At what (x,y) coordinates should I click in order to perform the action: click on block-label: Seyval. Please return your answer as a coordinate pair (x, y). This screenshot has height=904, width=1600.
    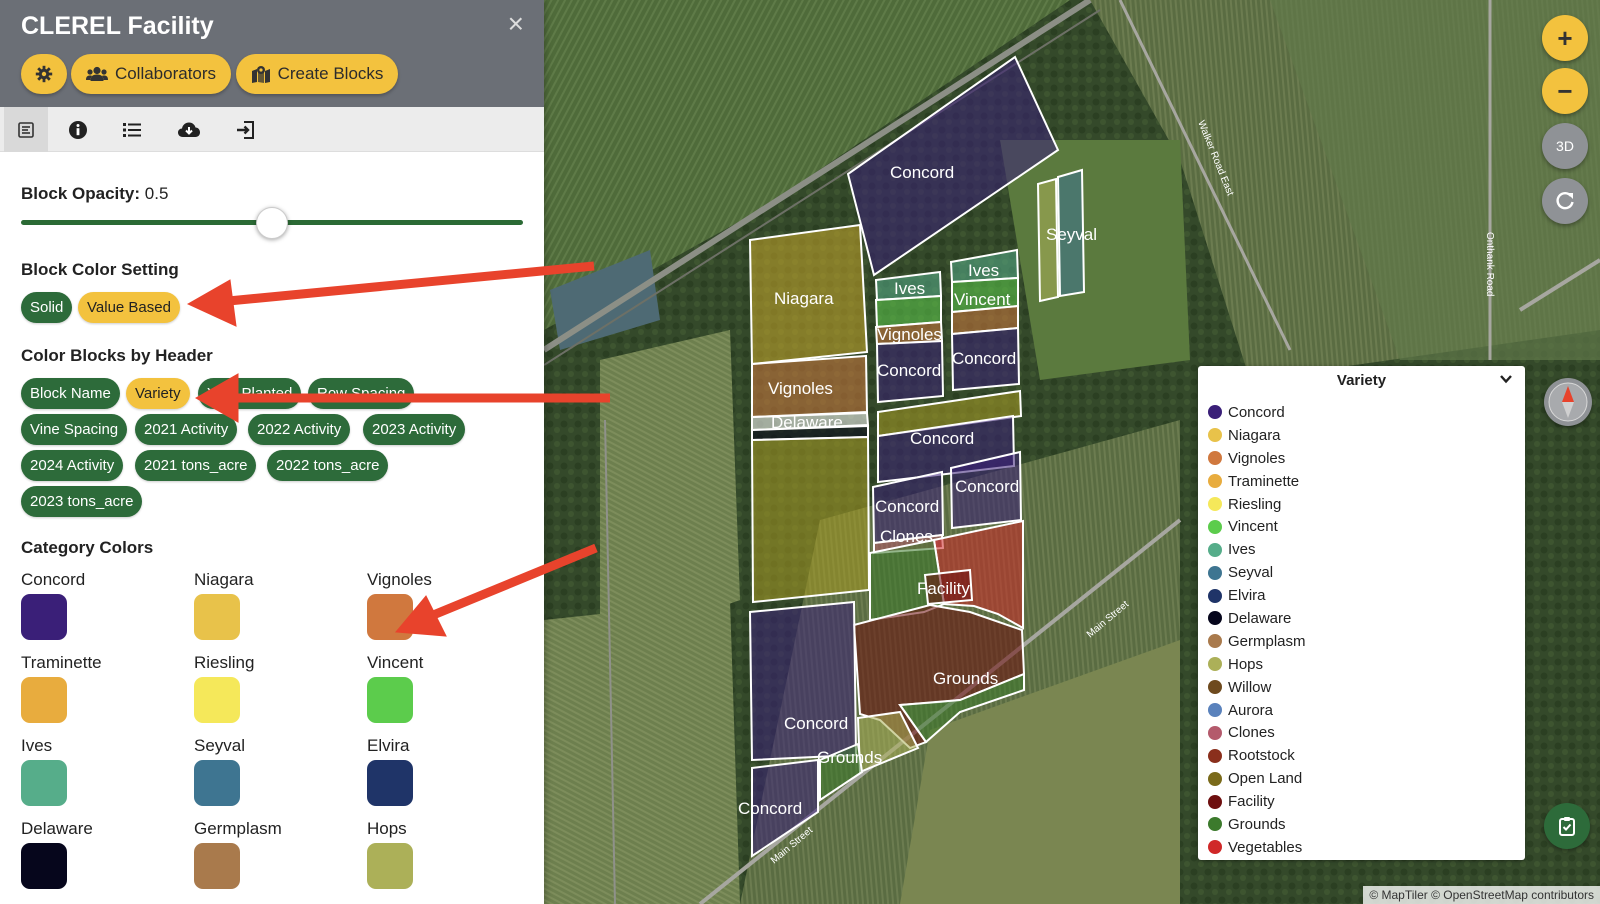
    Looking at the image, I should click on (1071, 234).